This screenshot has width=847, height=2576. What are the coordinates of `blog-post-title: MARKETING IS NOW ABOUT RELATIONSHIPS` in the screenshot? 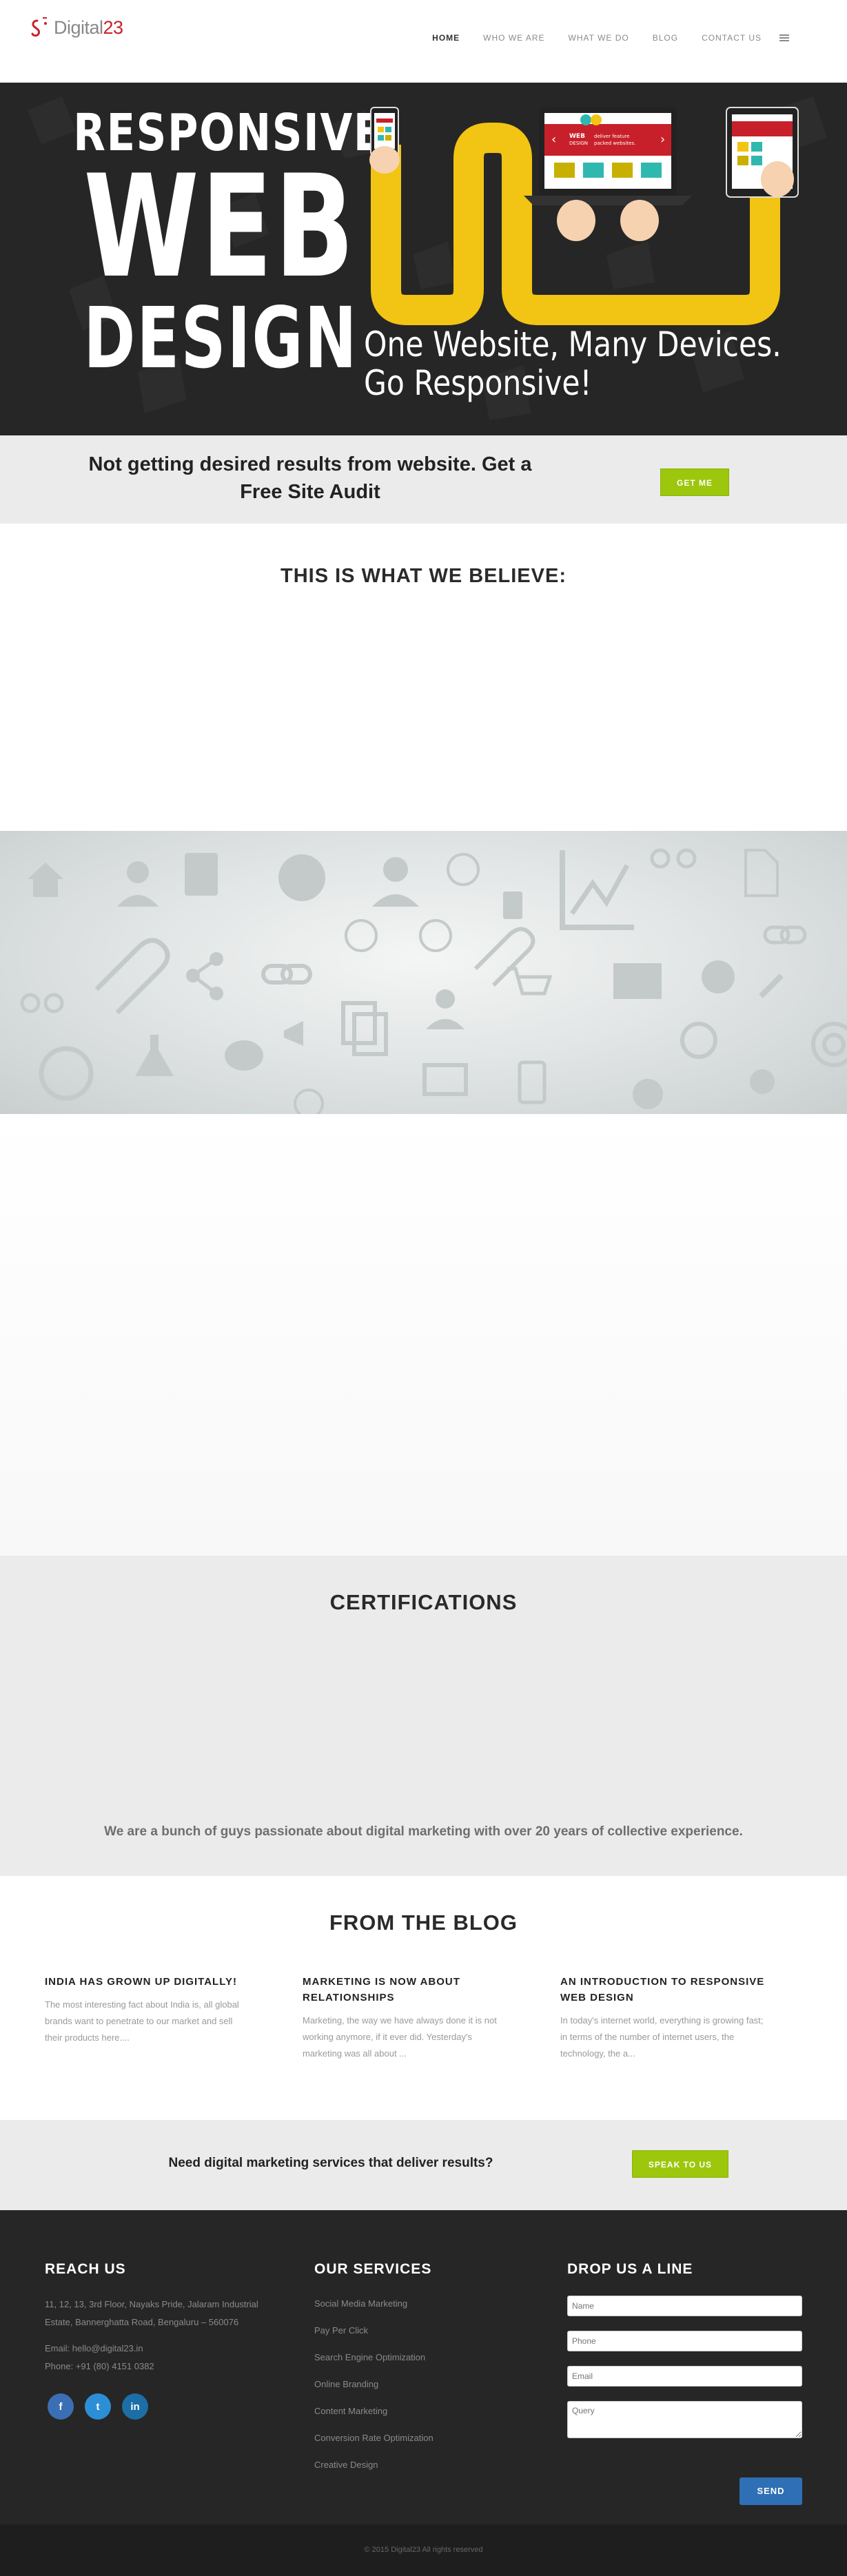 It's located at (406, 1990).